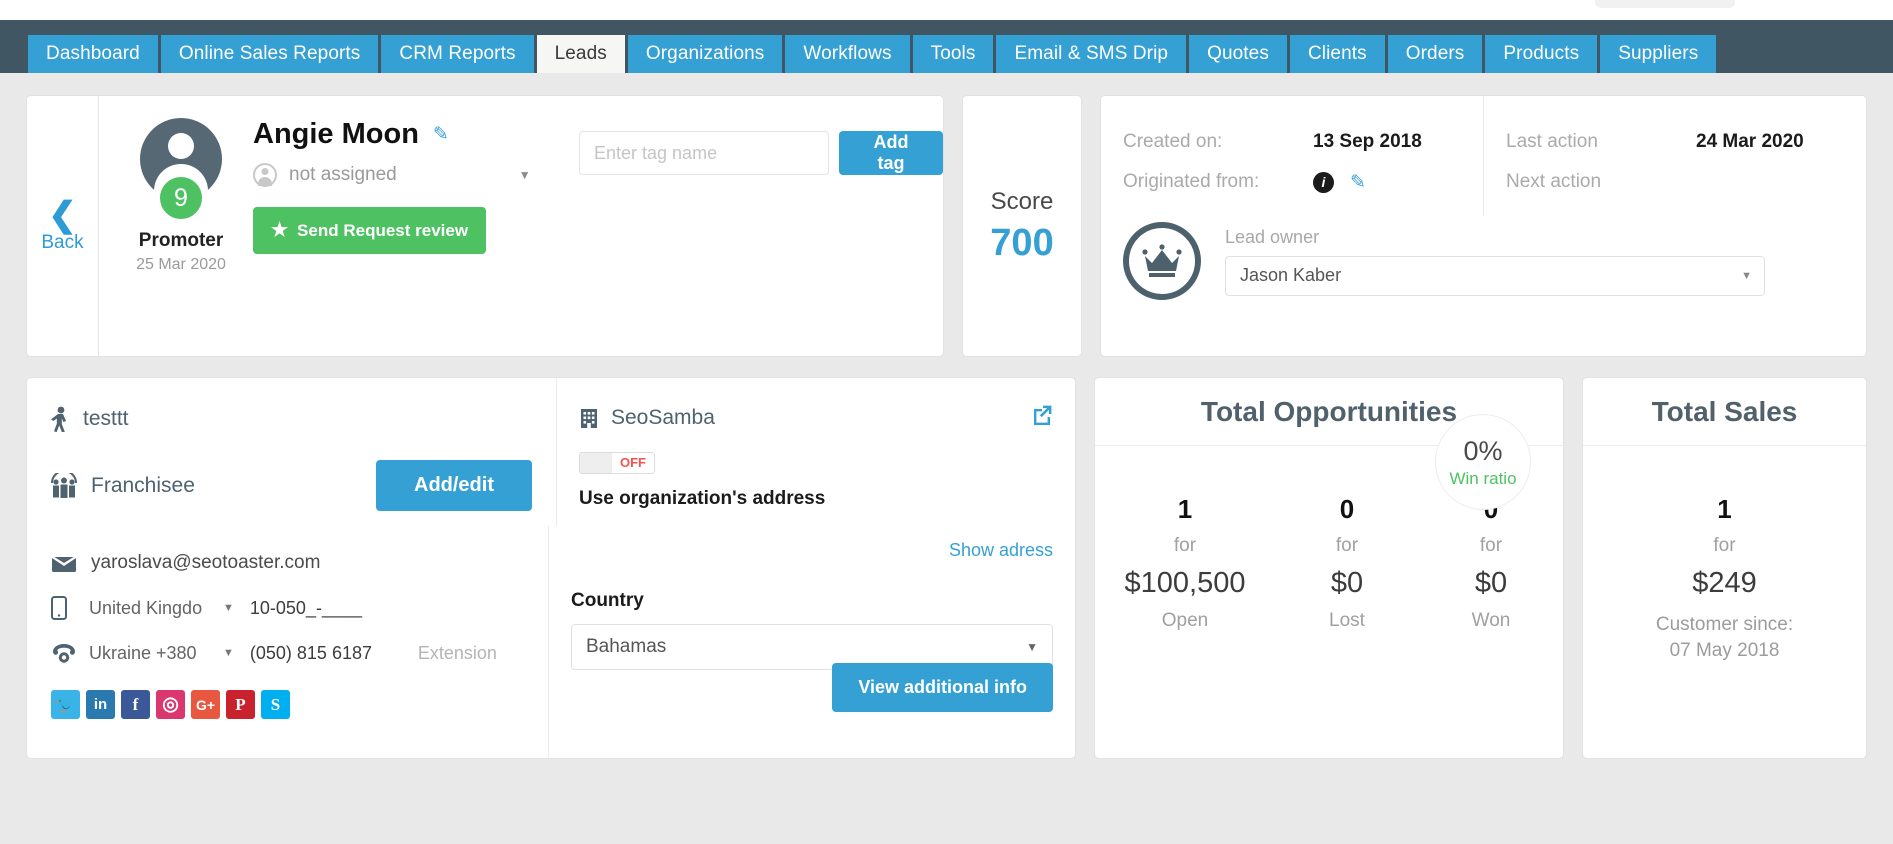 The width and height of the screenshot is (1893, 844). Describe the element at coordinates (580, 54) in the screenshot. I see `nav-tab-leads: Leads` at that location.